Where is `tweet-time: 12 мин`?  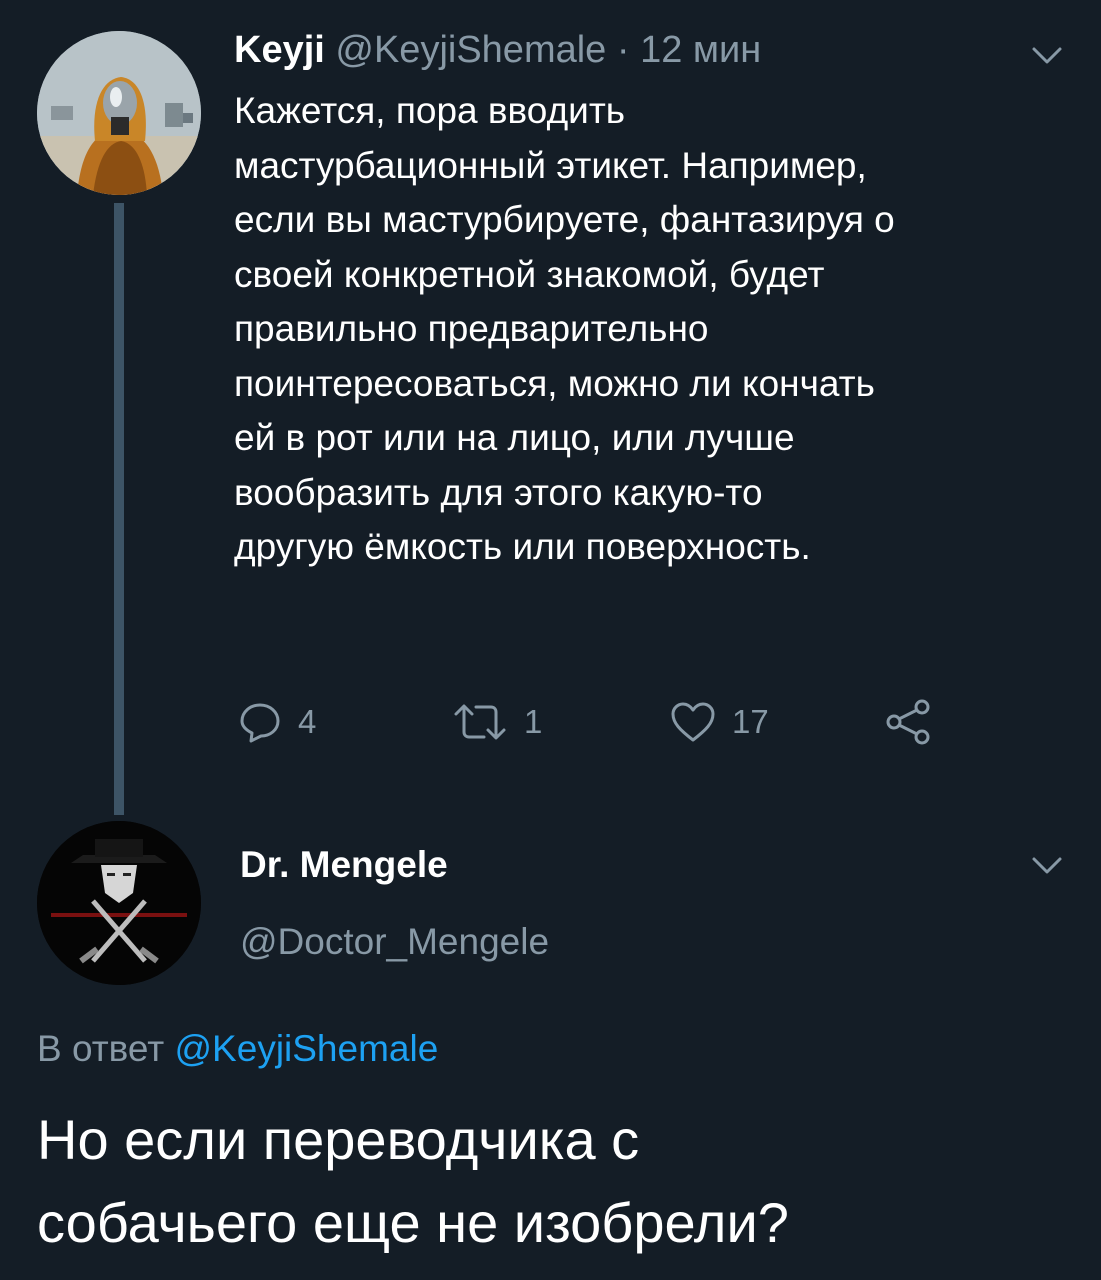 tweet-time: 12 мин is located at coordinates (700, 50).